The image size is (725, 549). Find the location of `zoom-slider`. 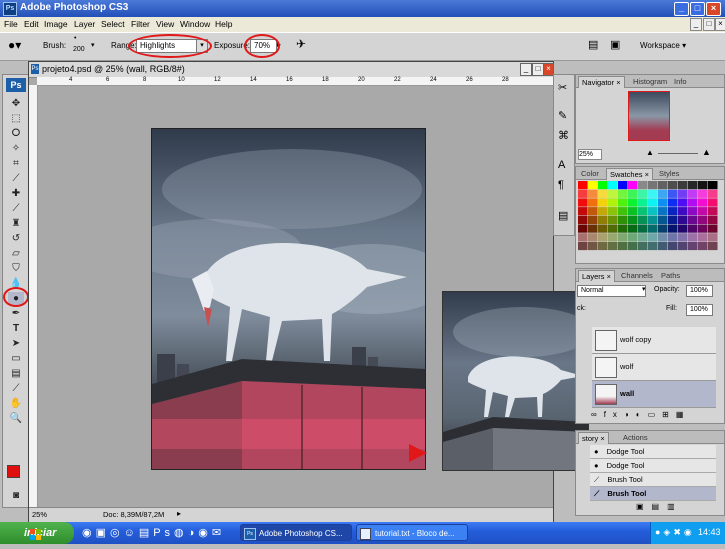

zoom-slider is located at coordinates (678, 153).